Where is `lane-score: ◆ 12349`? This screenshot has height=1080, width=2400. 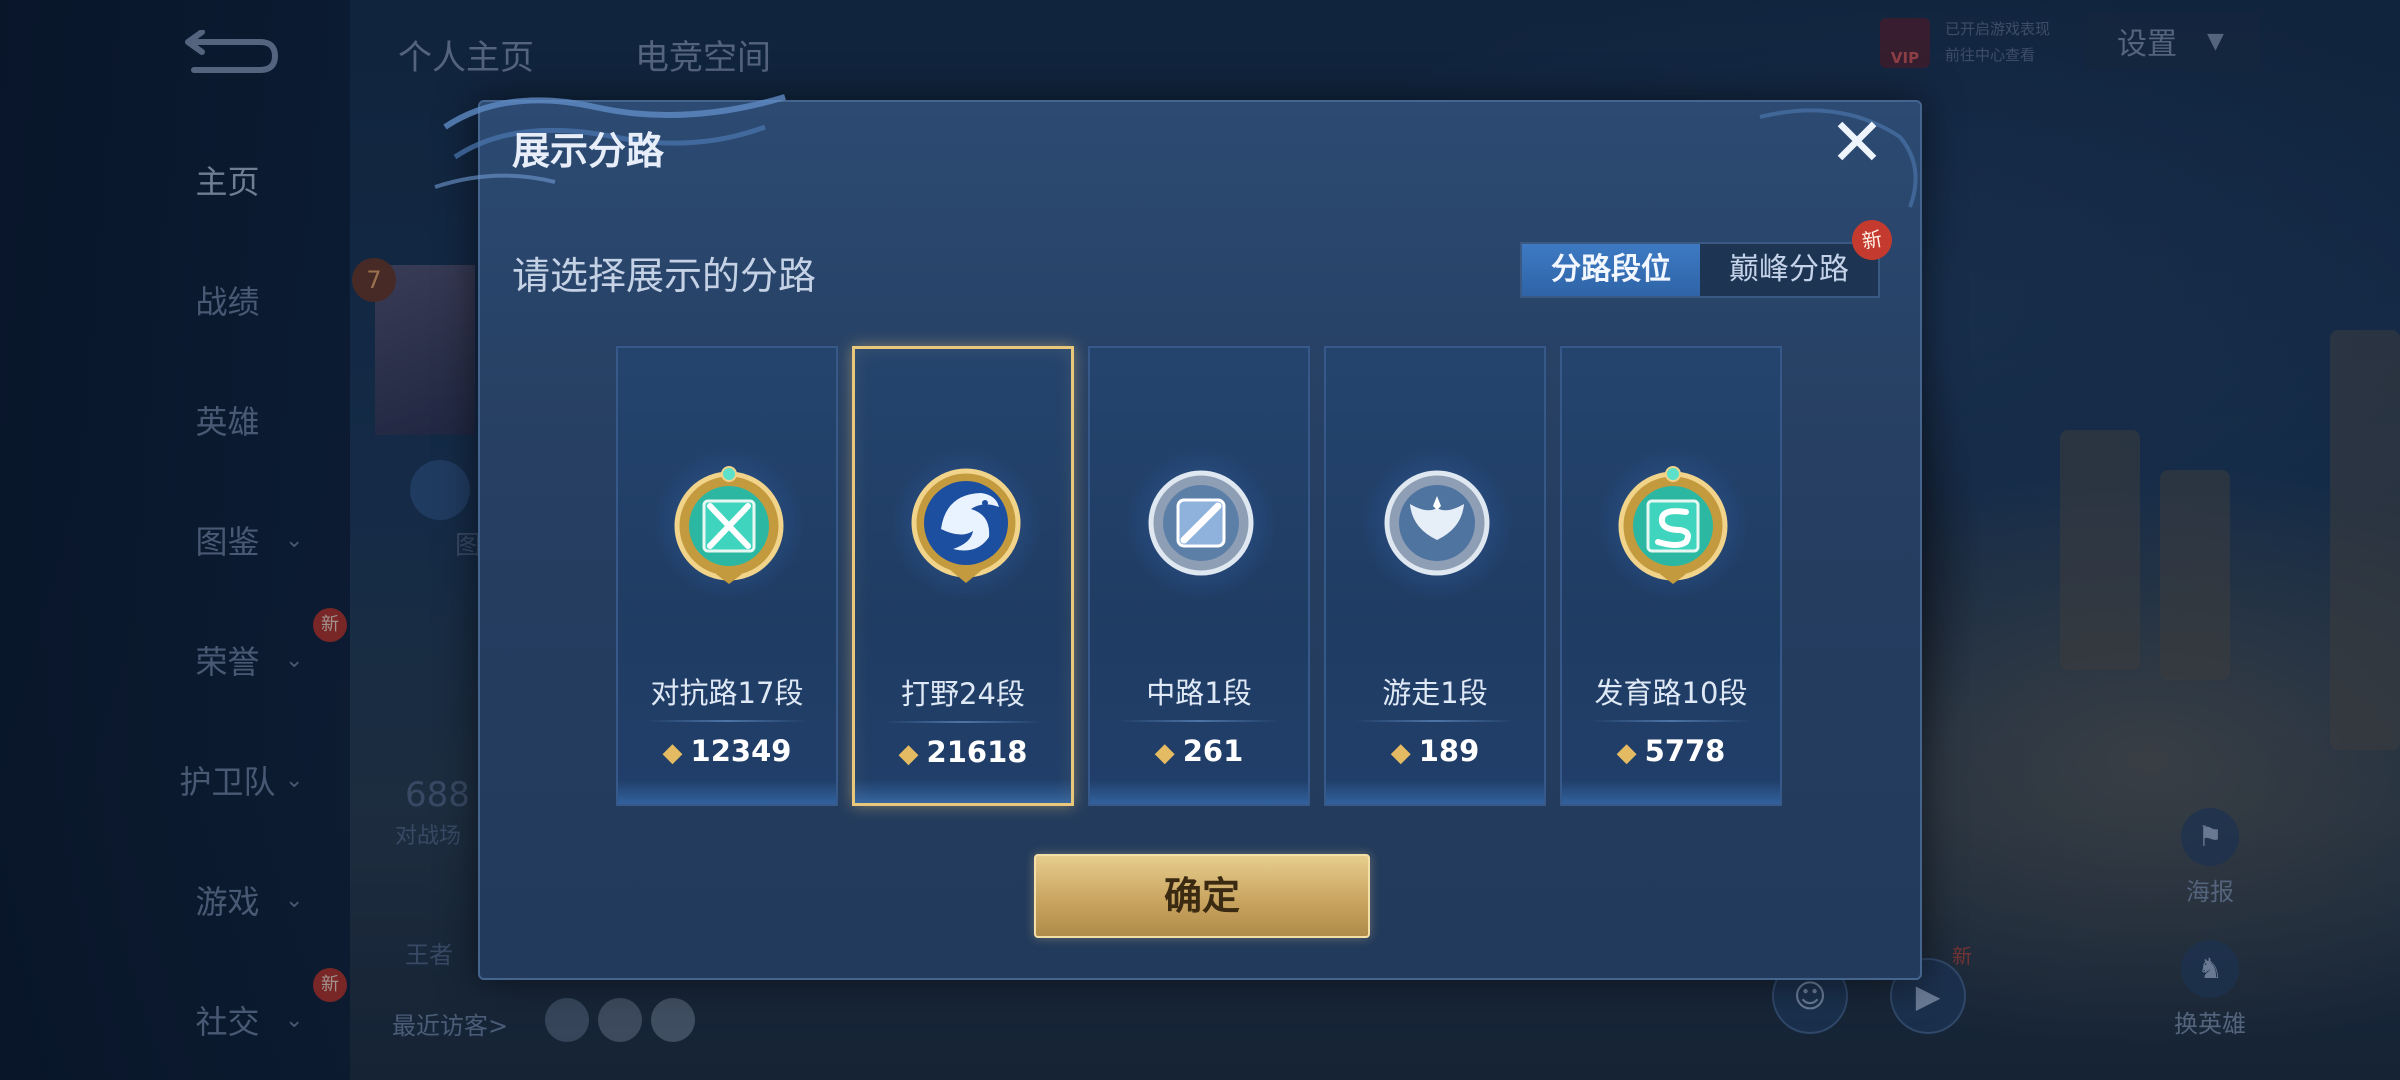 lane-score: ◆ 12349 is located at coordinates (727, 751).